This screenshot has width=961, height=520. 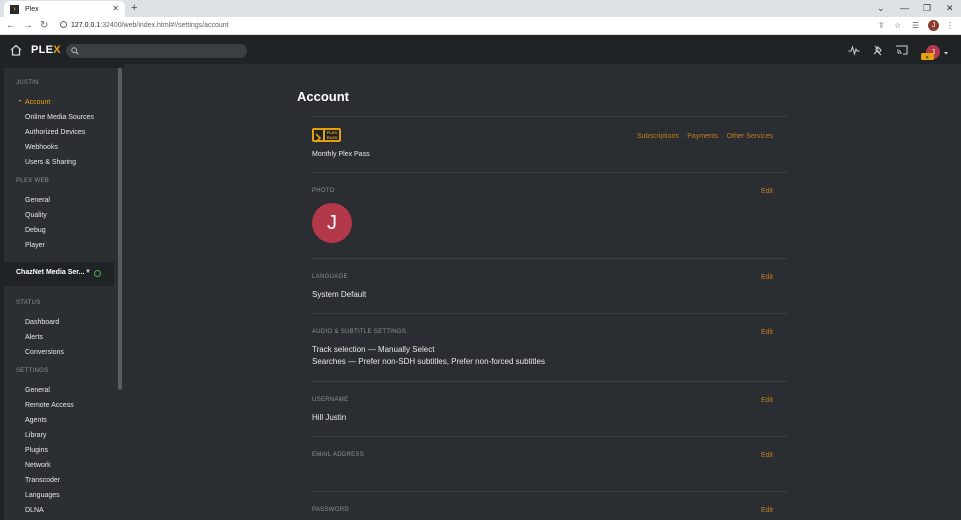 I want to click on sidebar-item-online-media-sources: Online Media Sources, so click(x=59, y=117).